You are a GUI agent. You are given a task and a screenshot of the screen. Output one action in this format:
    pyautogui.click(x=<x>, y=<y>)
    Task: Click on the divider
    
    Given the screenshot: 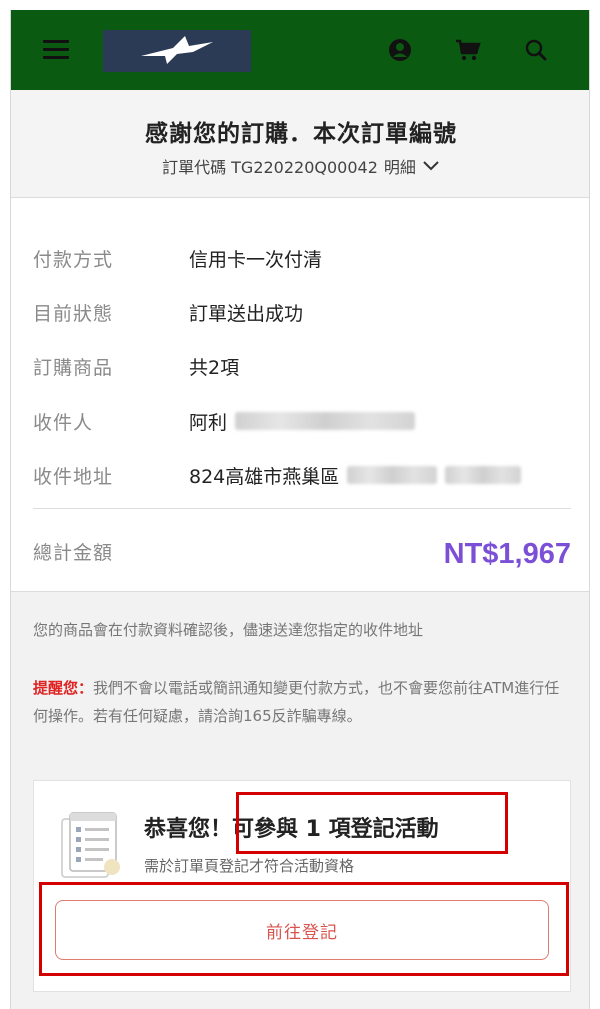 What is the action you would take?
    pyautogui.click(x=302, y=508)
    